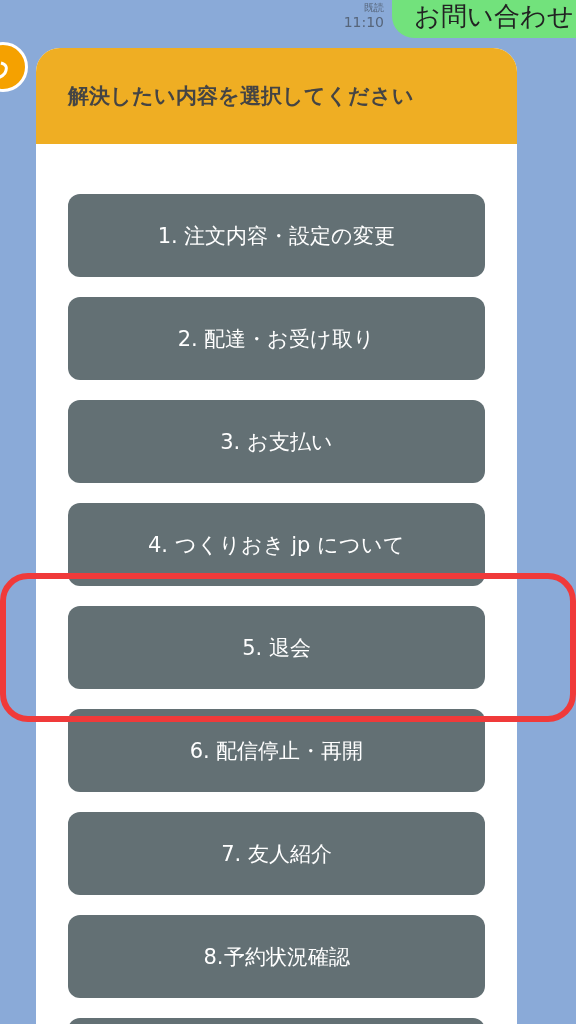  I want to click on menu-option-button: 5. 退会, so click(276, 647).